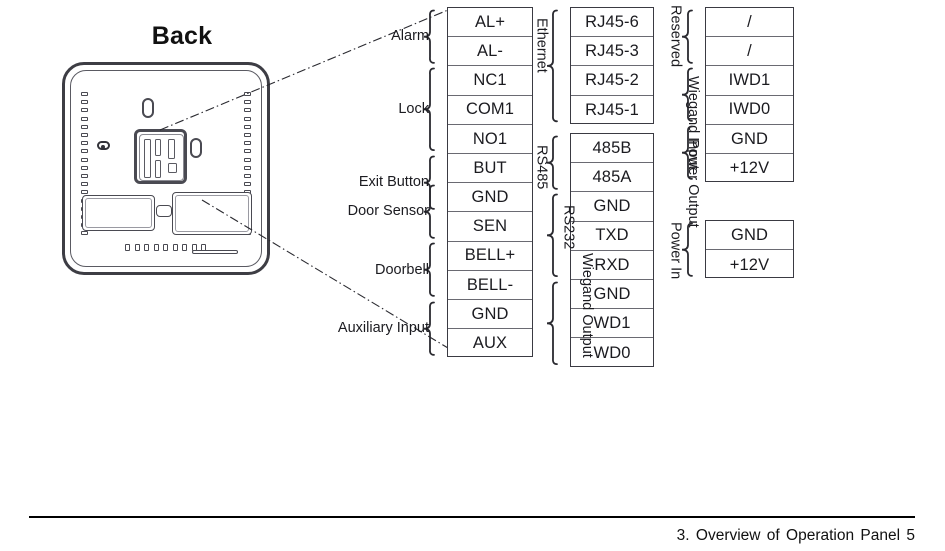  I want to click on terminal-pin-label: IWD0, so click(749, 109).